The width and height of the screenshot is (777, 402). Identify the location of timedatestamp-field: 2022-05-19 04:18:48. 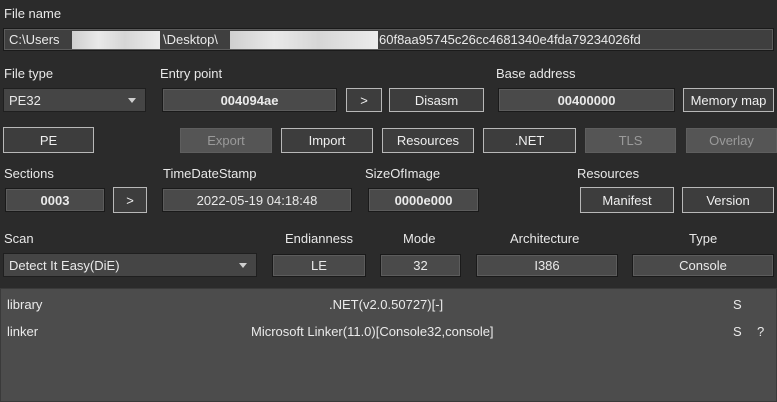
(257, 200).